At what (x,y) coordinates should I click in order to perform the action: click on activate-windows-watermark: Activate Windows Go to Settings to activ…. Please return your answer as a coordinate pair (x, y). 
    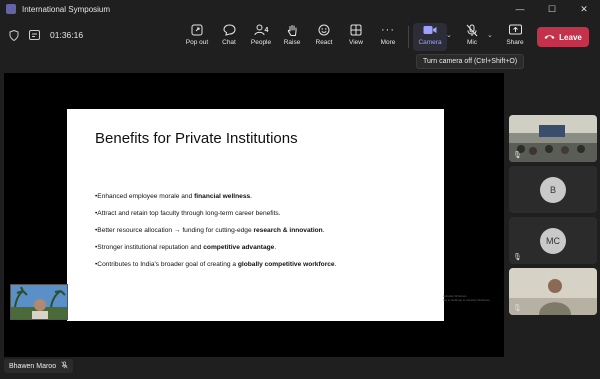
    Looking at the image, I should click on (467, 298).